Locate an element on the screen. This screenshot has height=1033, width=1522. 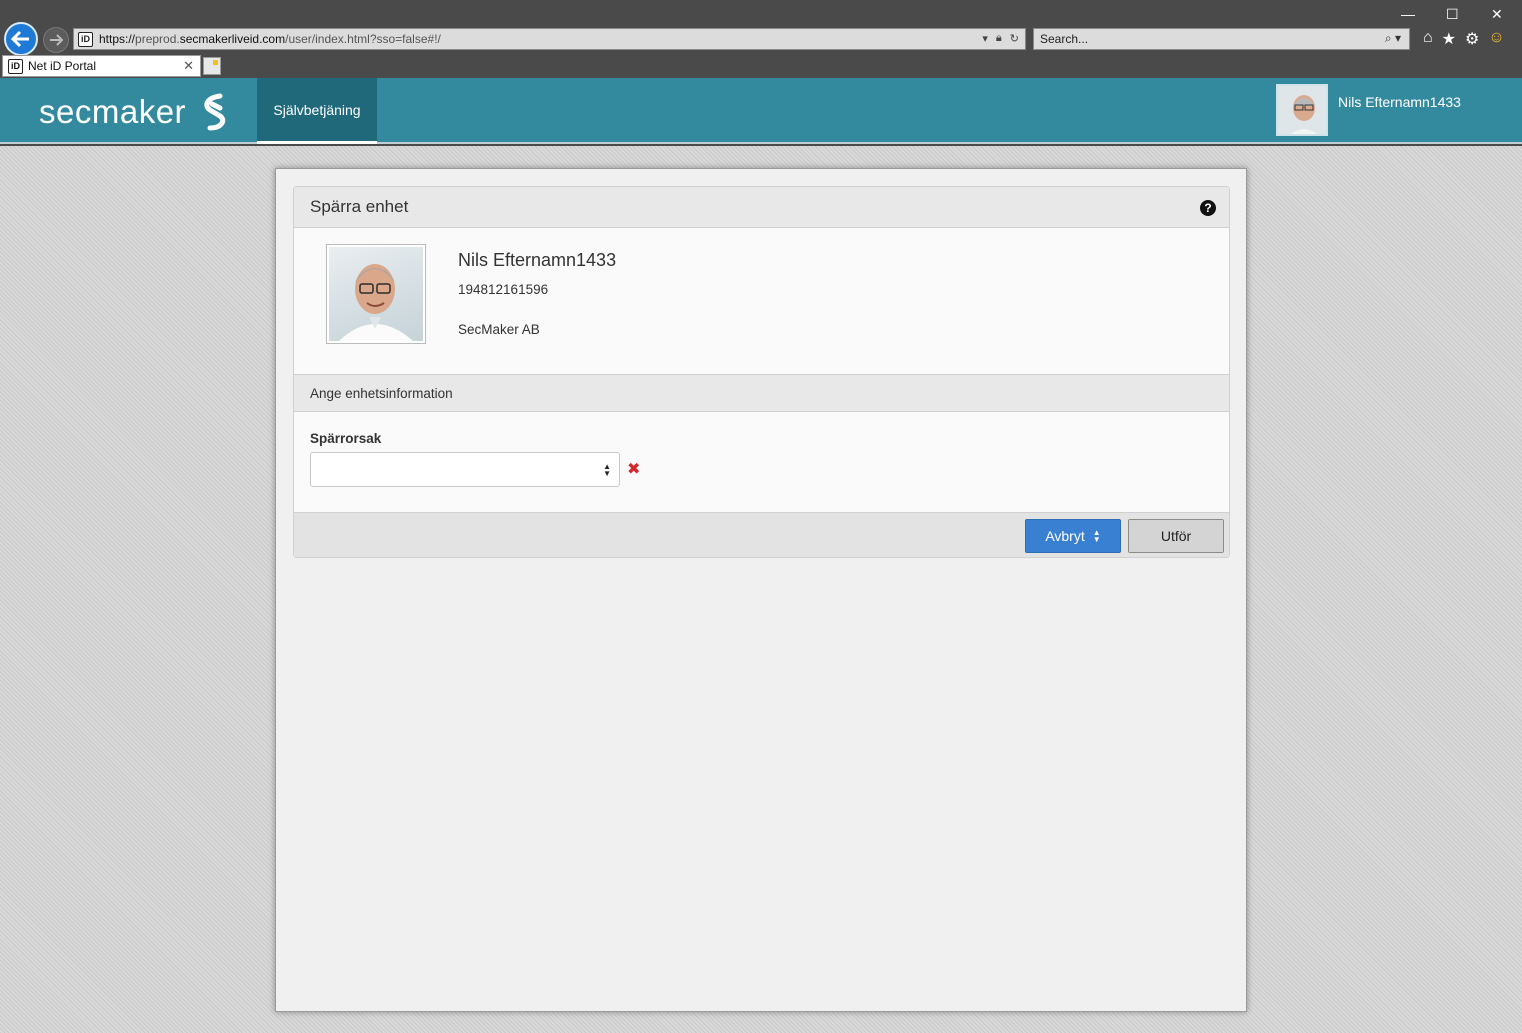
person-organization: SecMaker AB is located at coordinates (499, 329).